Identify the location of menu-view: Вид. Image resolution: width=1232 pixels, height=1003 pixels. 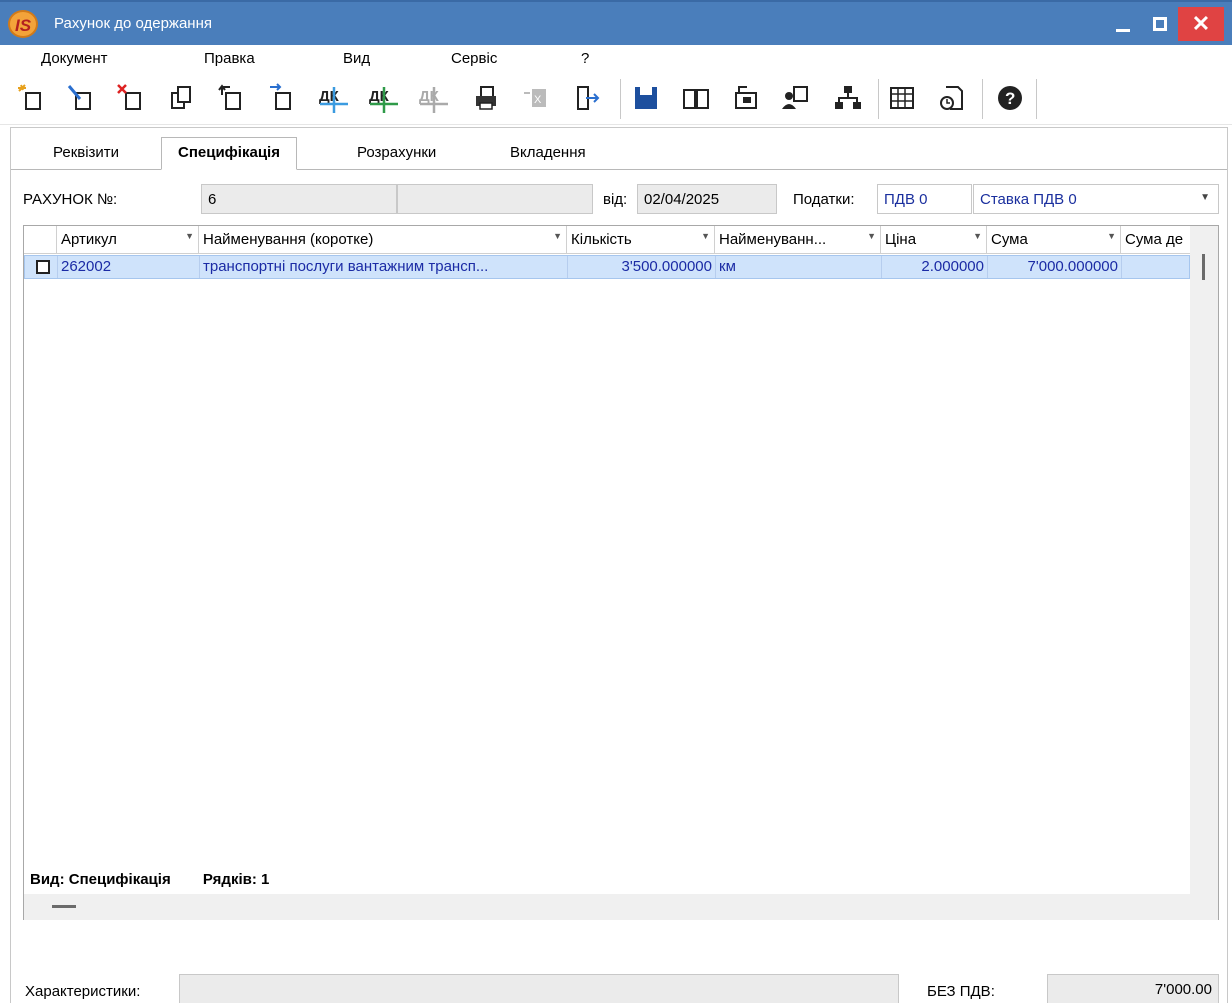
(356, 58).